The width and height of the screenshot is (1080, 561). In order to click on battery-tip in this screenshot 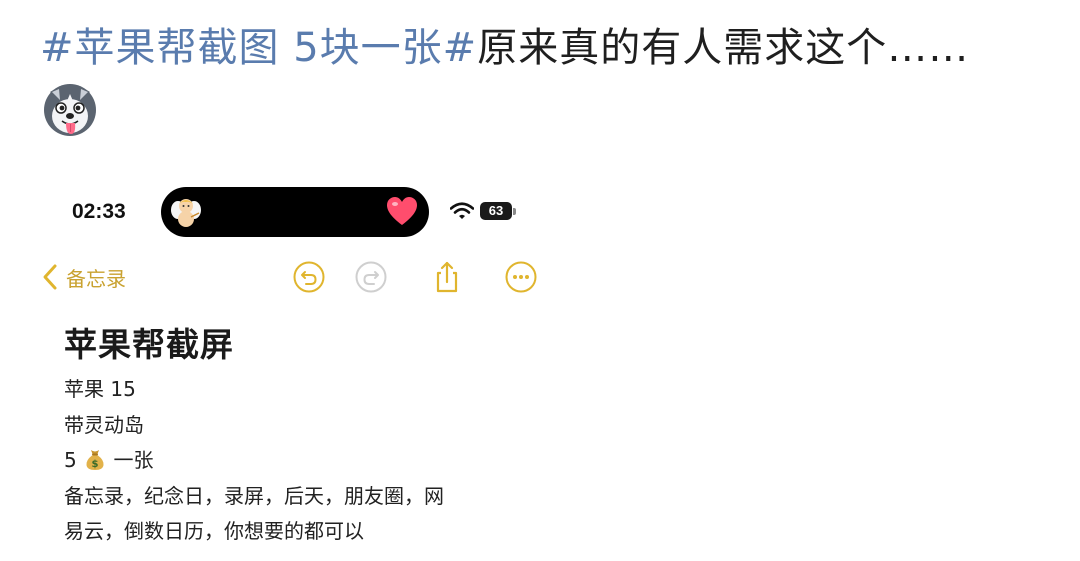, I will do `click(514, 211)`.